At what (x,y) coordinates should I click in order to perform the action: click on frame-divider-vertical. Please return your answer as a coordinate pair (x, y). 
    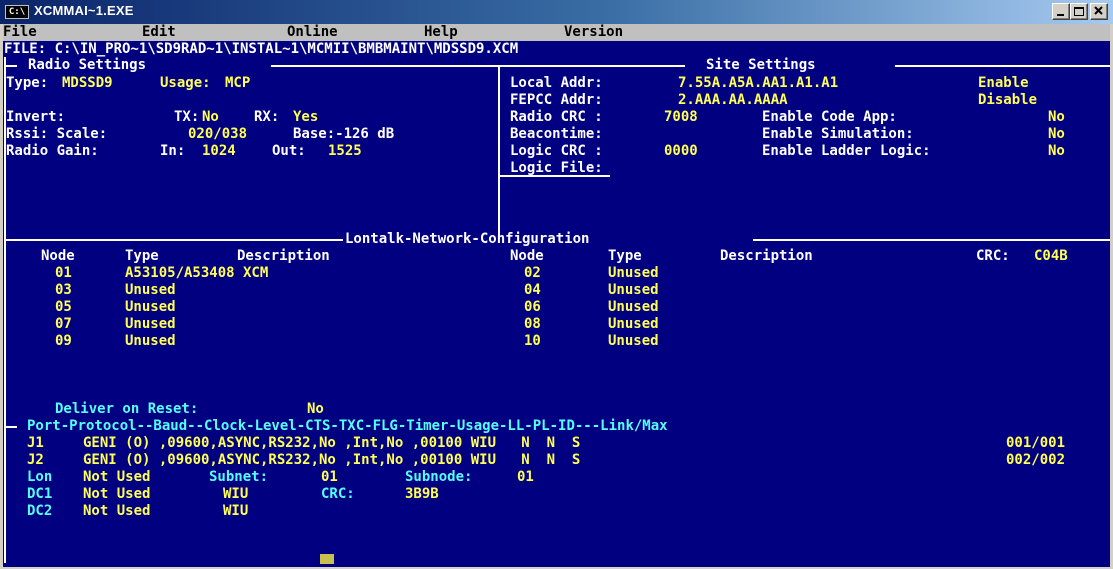
    Looking at the image, I should click on (499, 152).